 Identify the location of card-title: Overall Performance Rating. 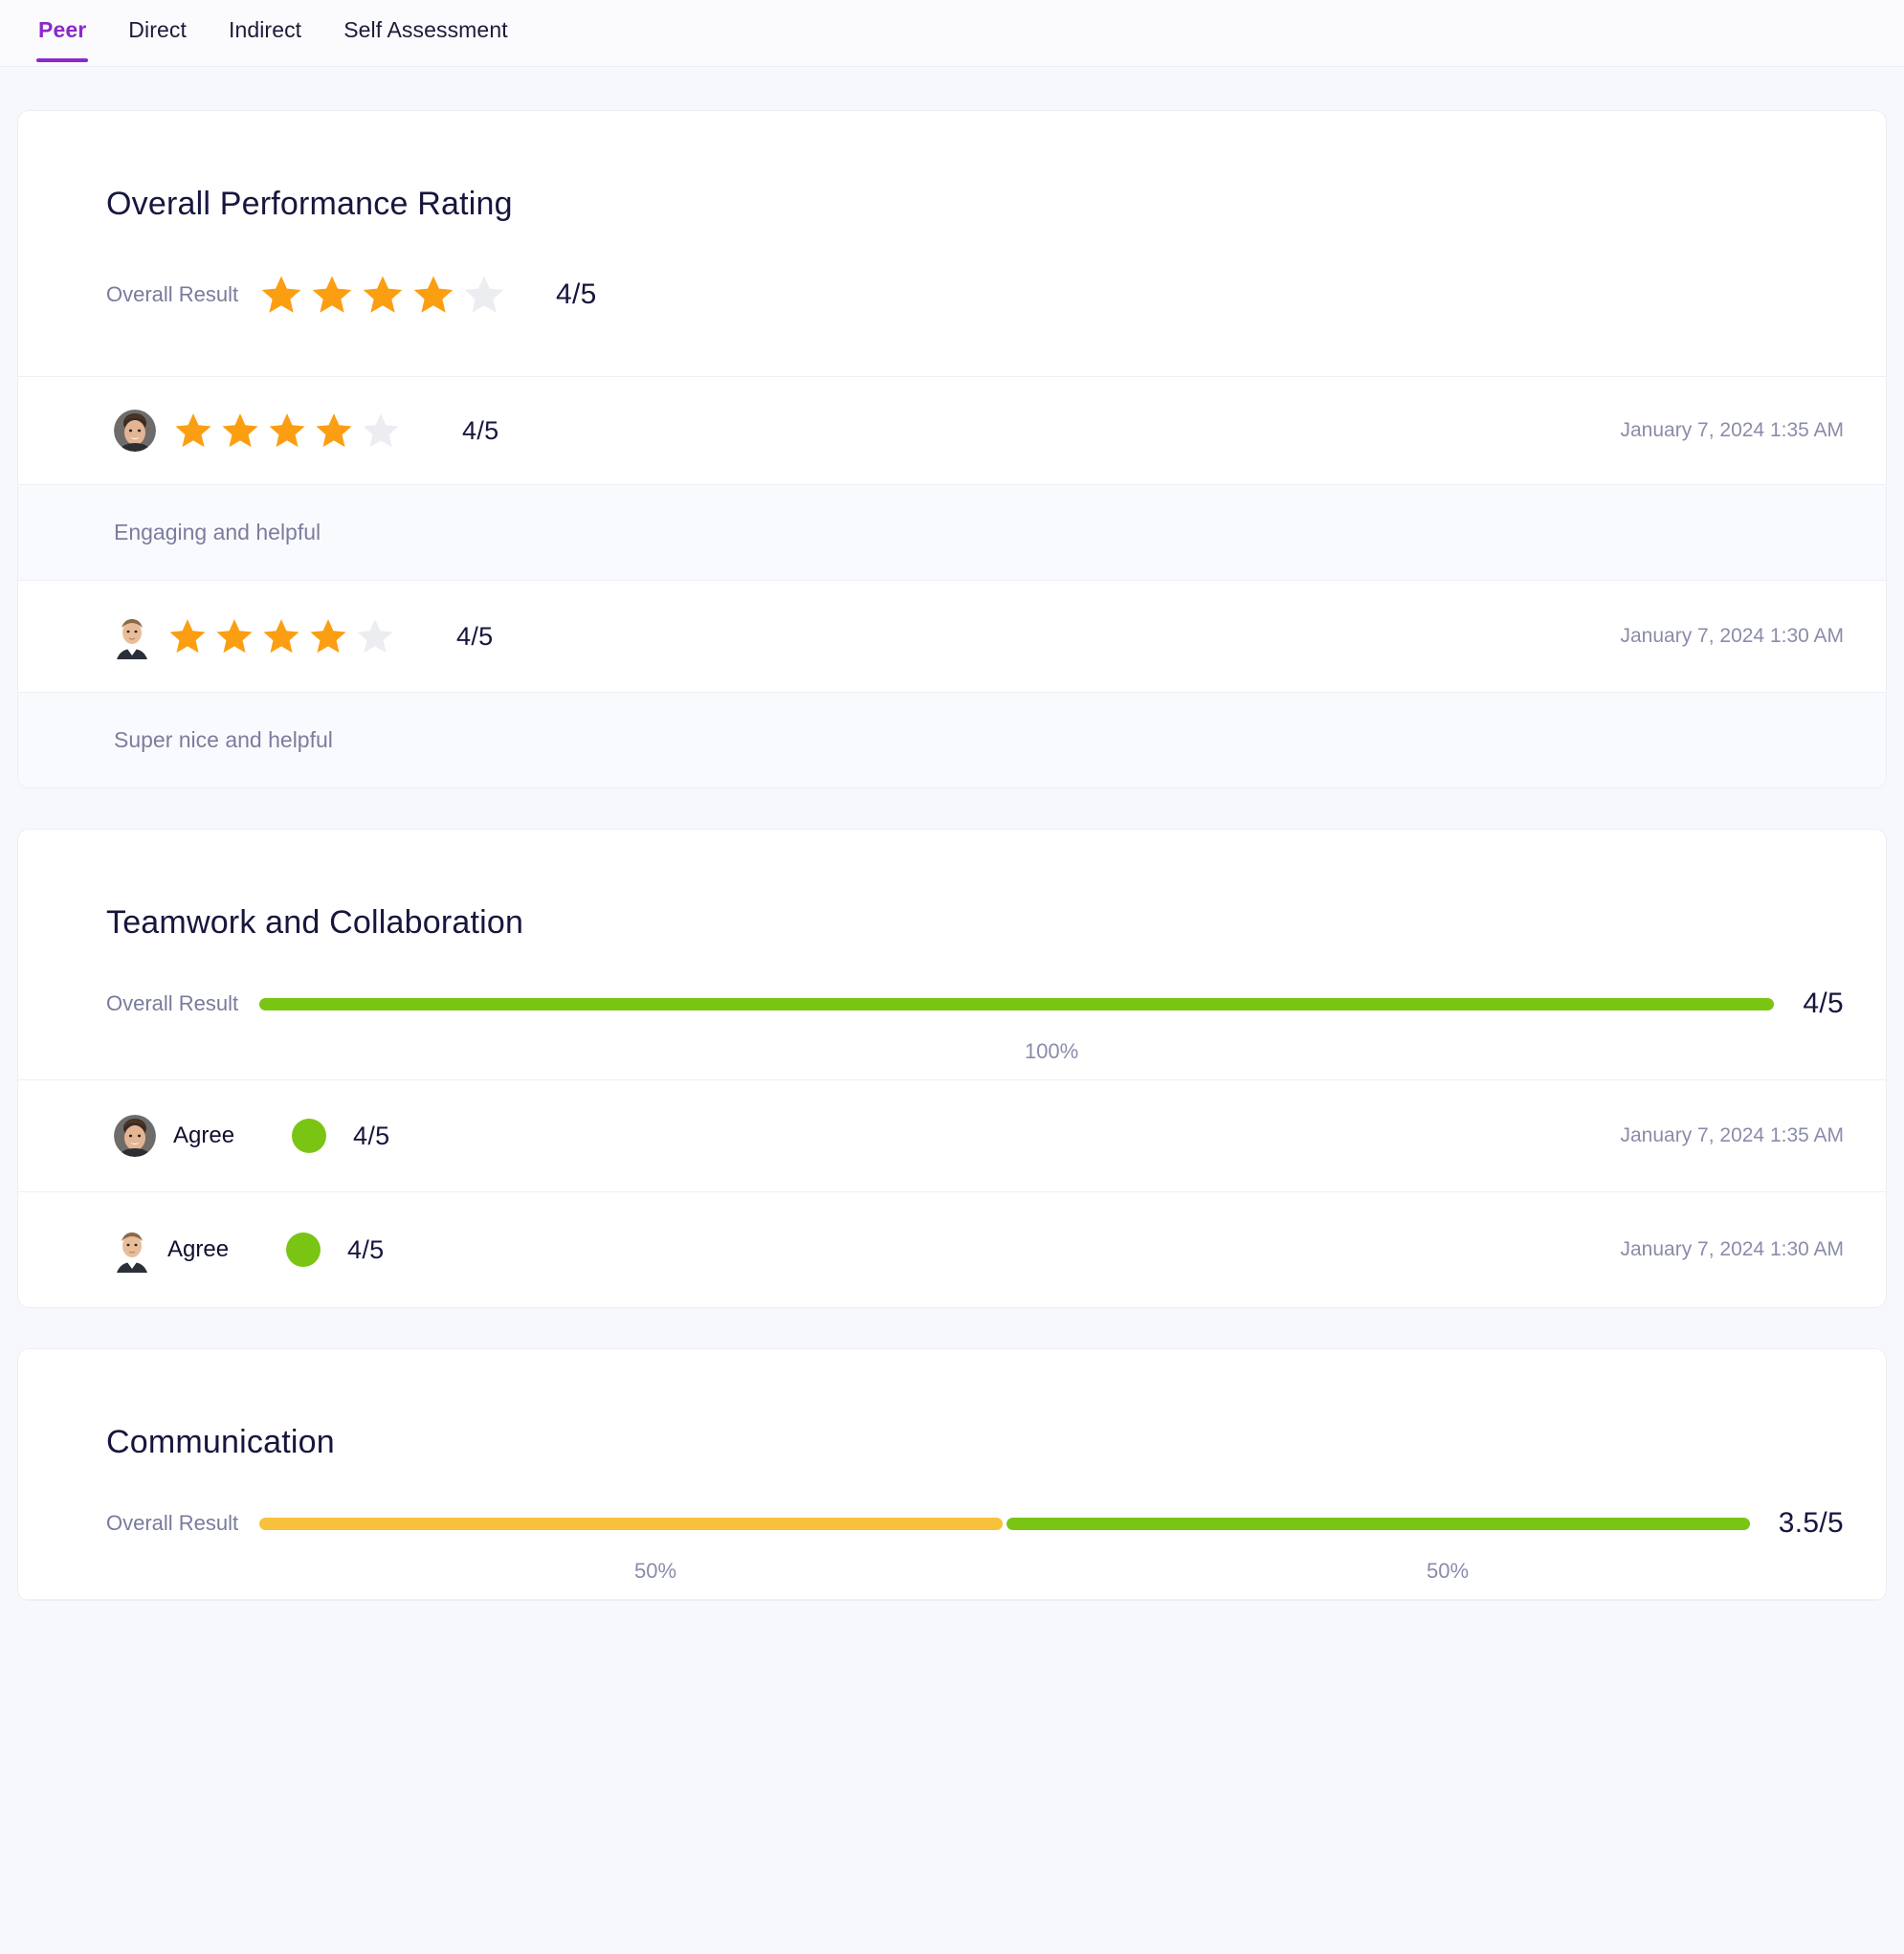
(309, 204).